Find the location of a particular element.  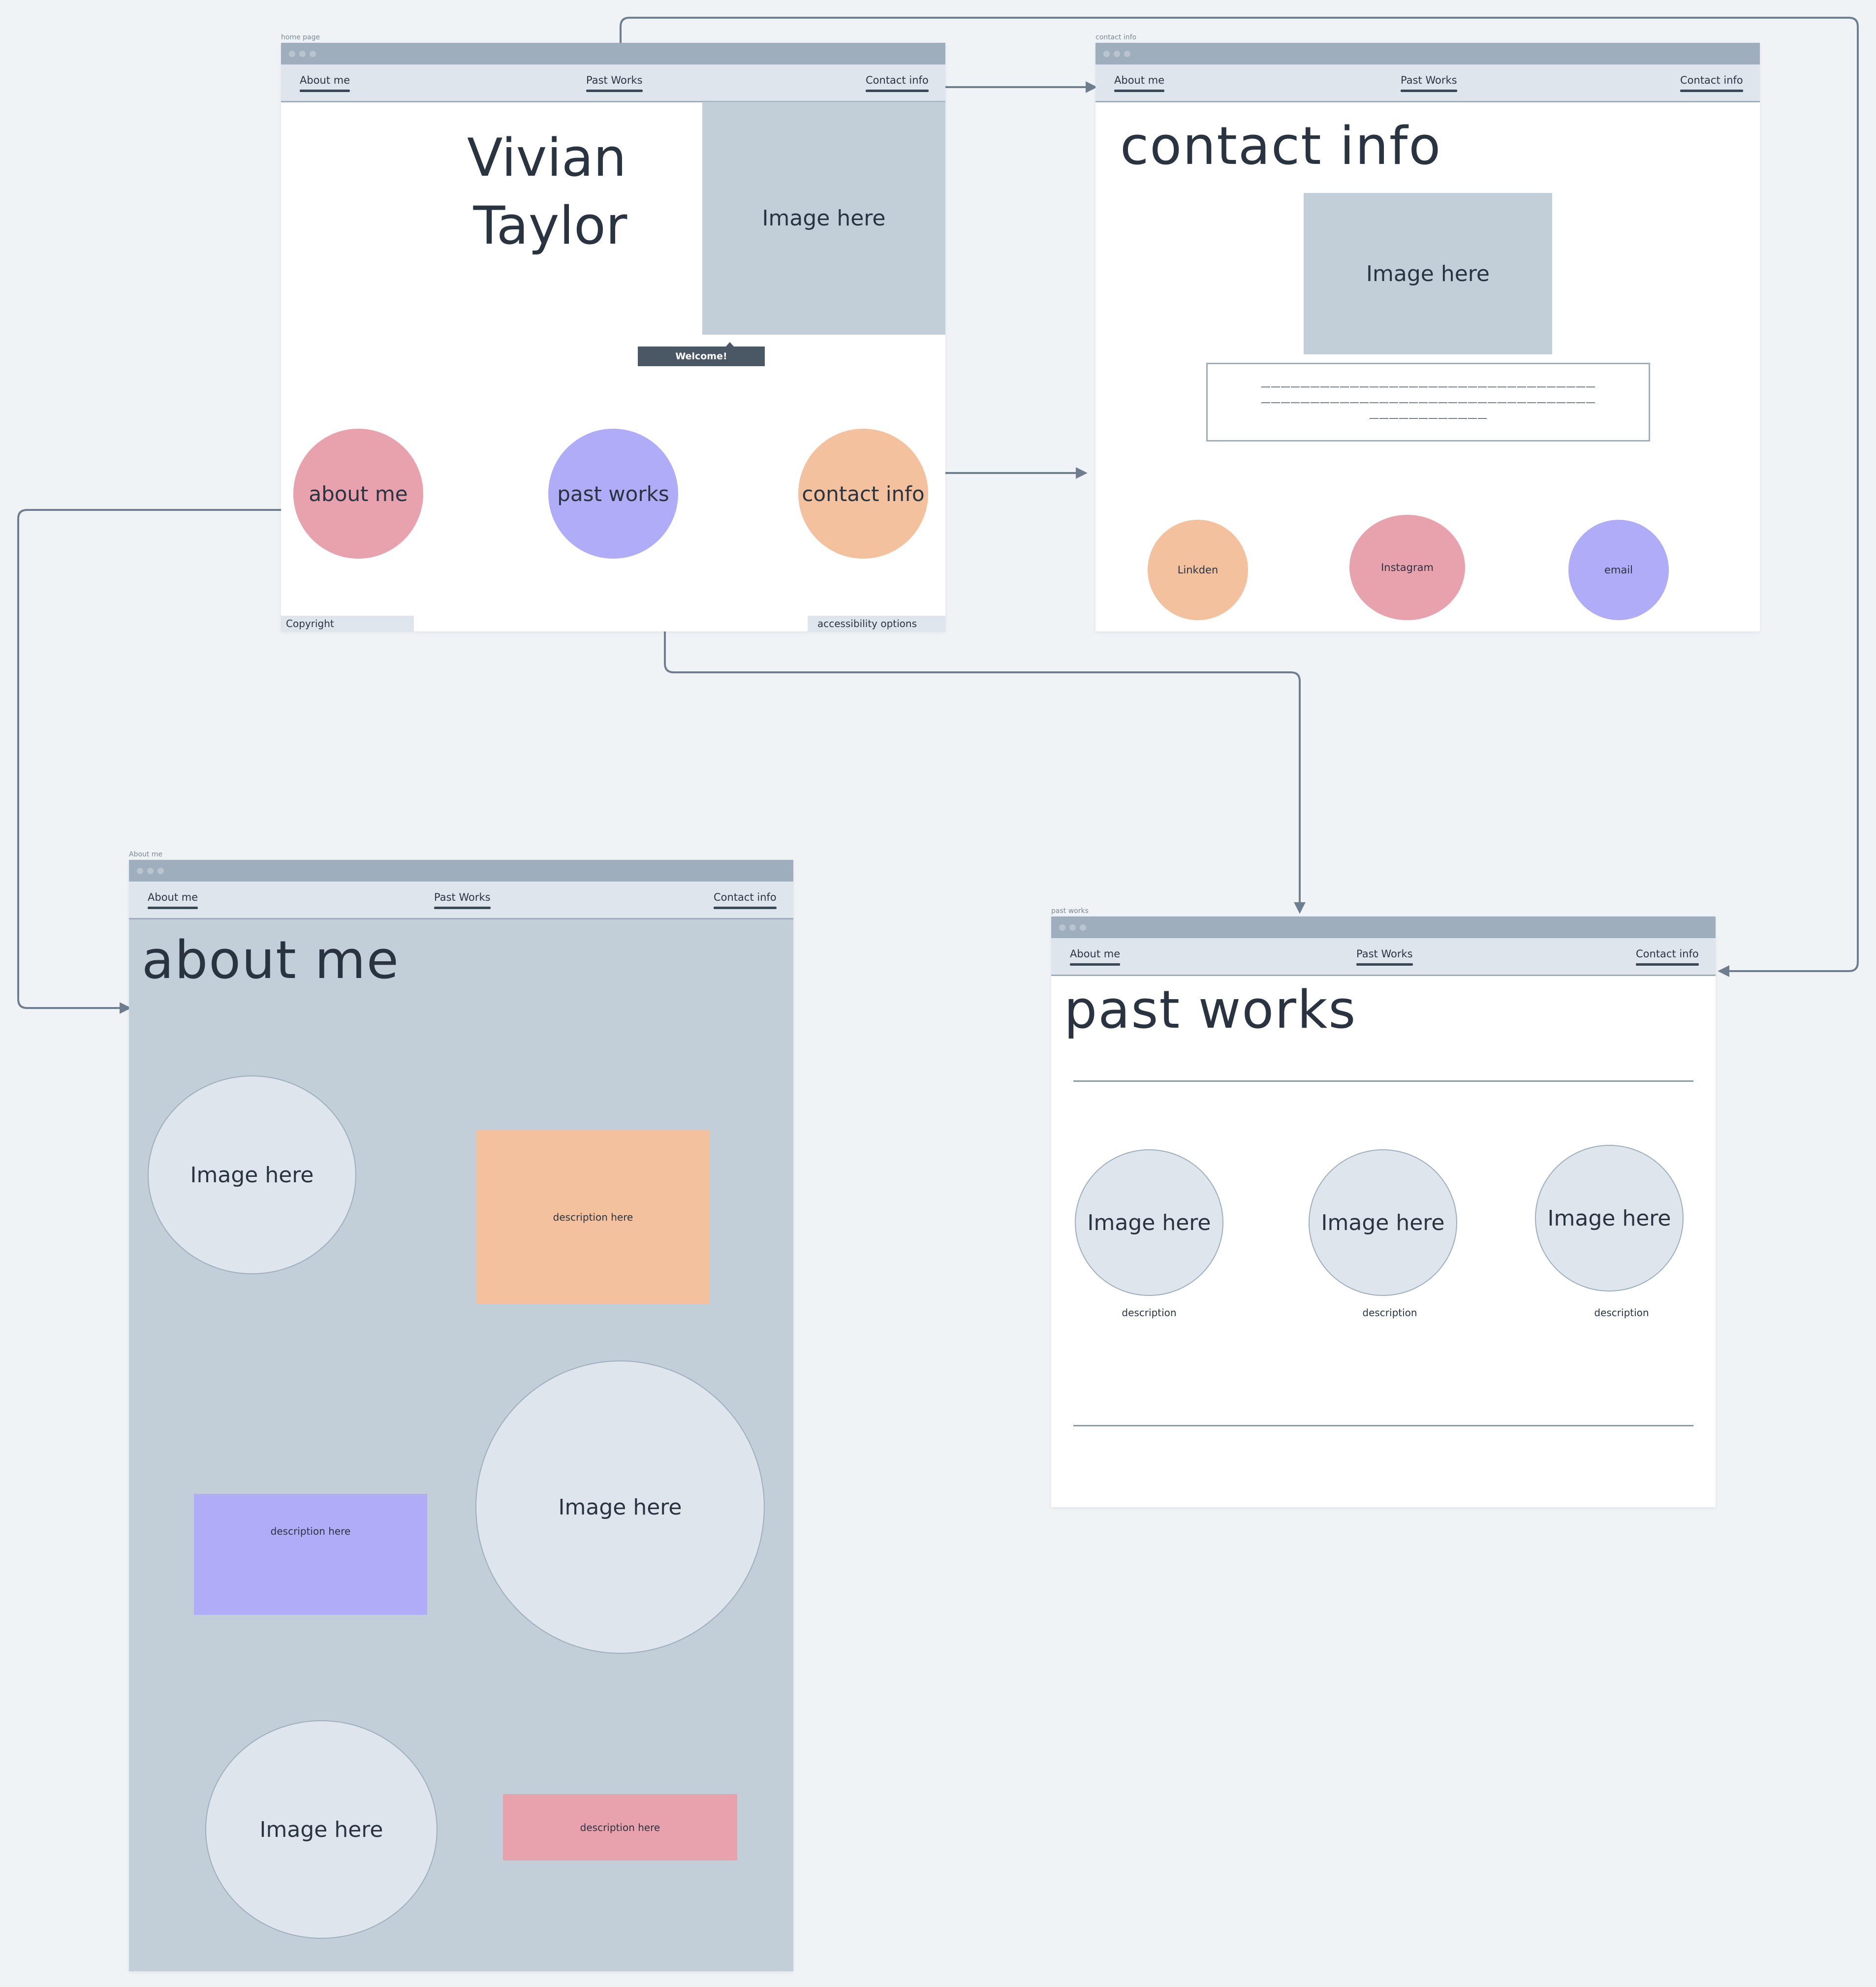

about-me-button-label: about me is located at coordinates (358, 493).